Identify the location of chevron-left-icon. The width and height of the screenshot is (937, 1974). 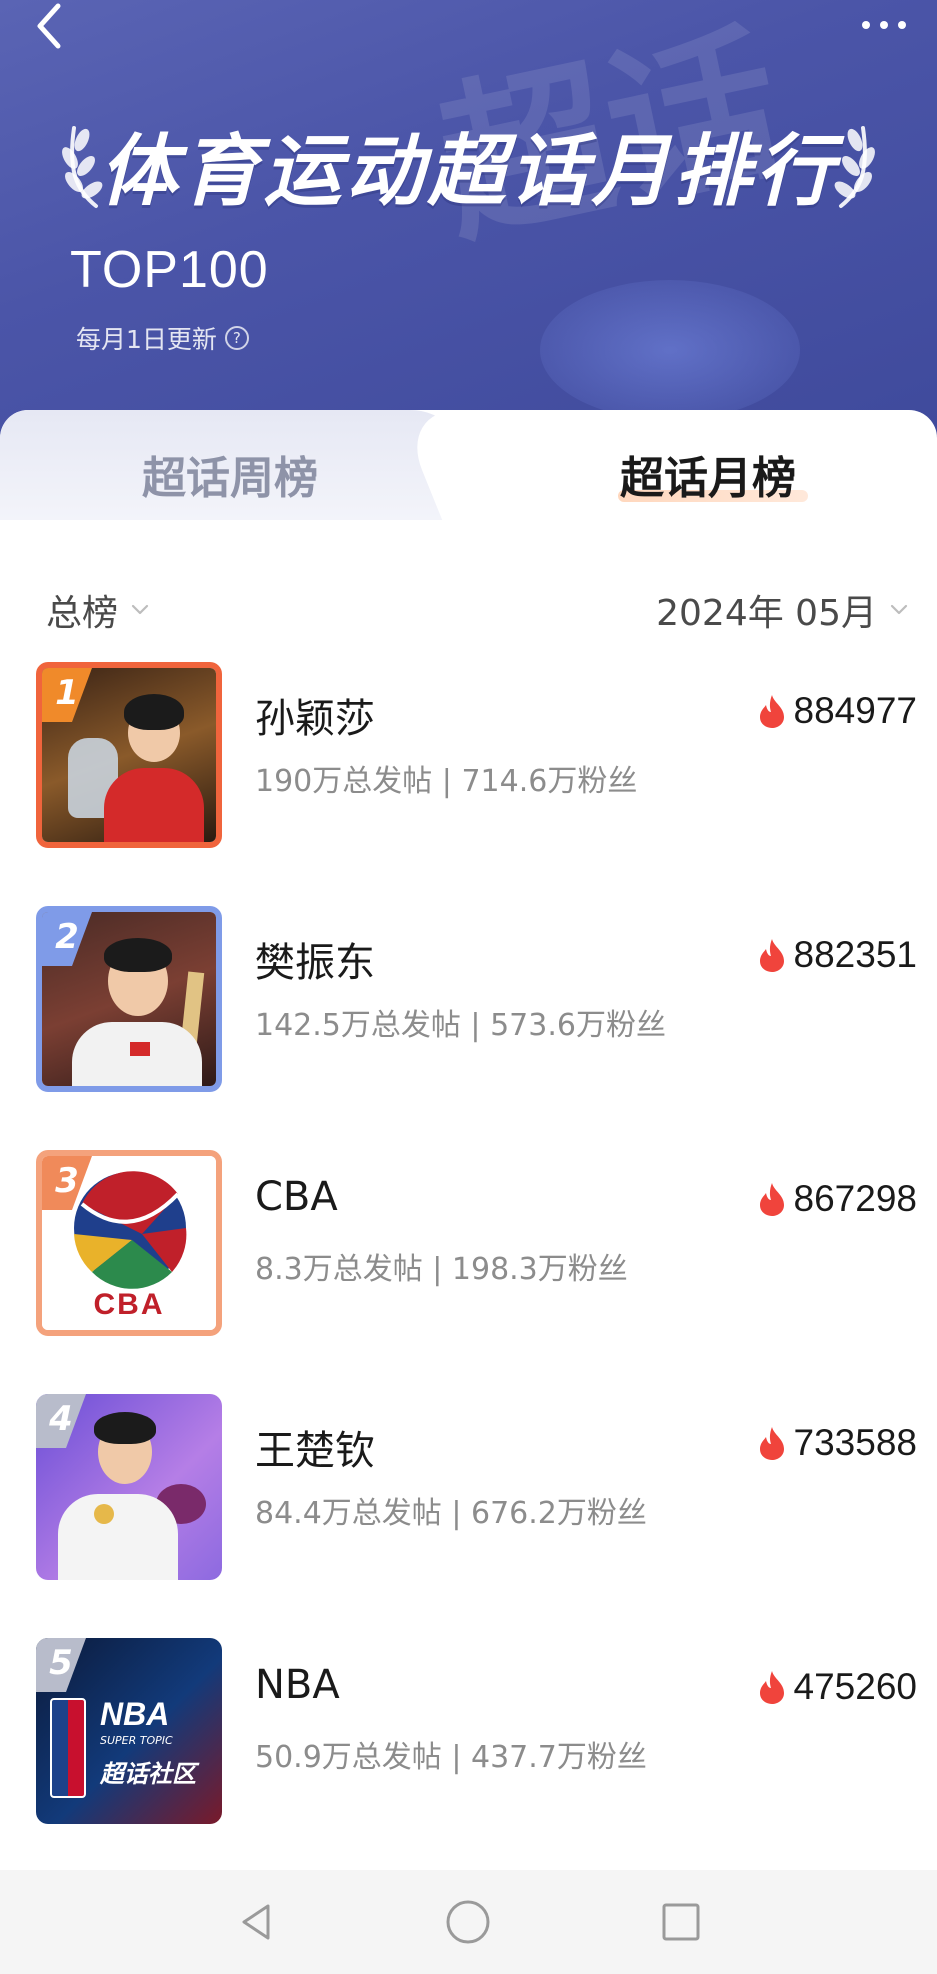
(49, 26).